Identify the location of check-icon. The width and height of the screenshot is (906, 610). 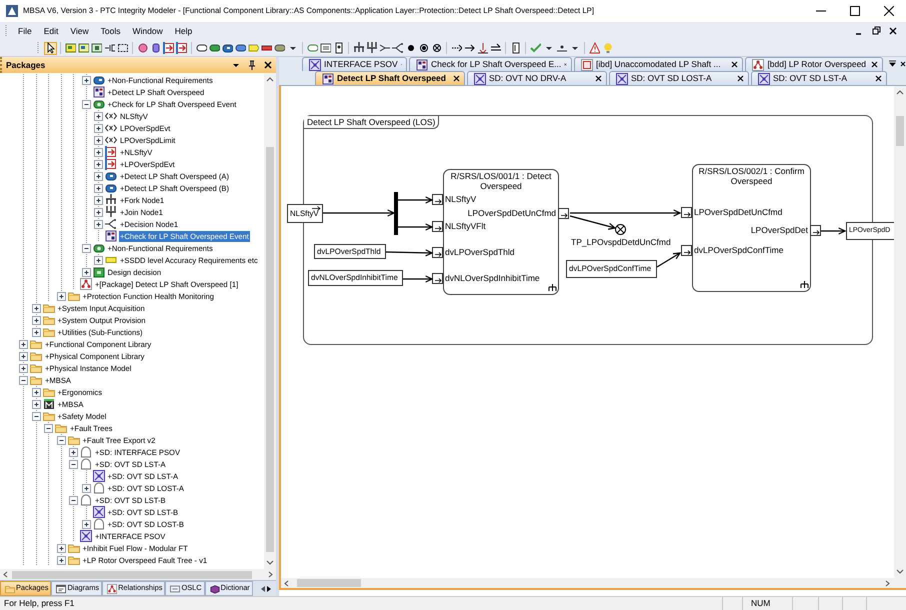
(535, 48).